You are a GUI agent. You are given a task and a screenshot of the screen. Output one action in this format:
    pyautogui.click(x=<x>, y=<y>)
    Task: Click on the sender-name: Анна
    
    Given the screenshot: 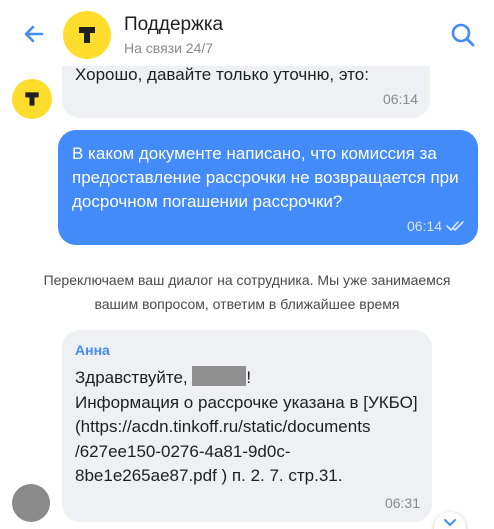 What is the action you would take?
    pyautogui.click(x=92, y=350)
    